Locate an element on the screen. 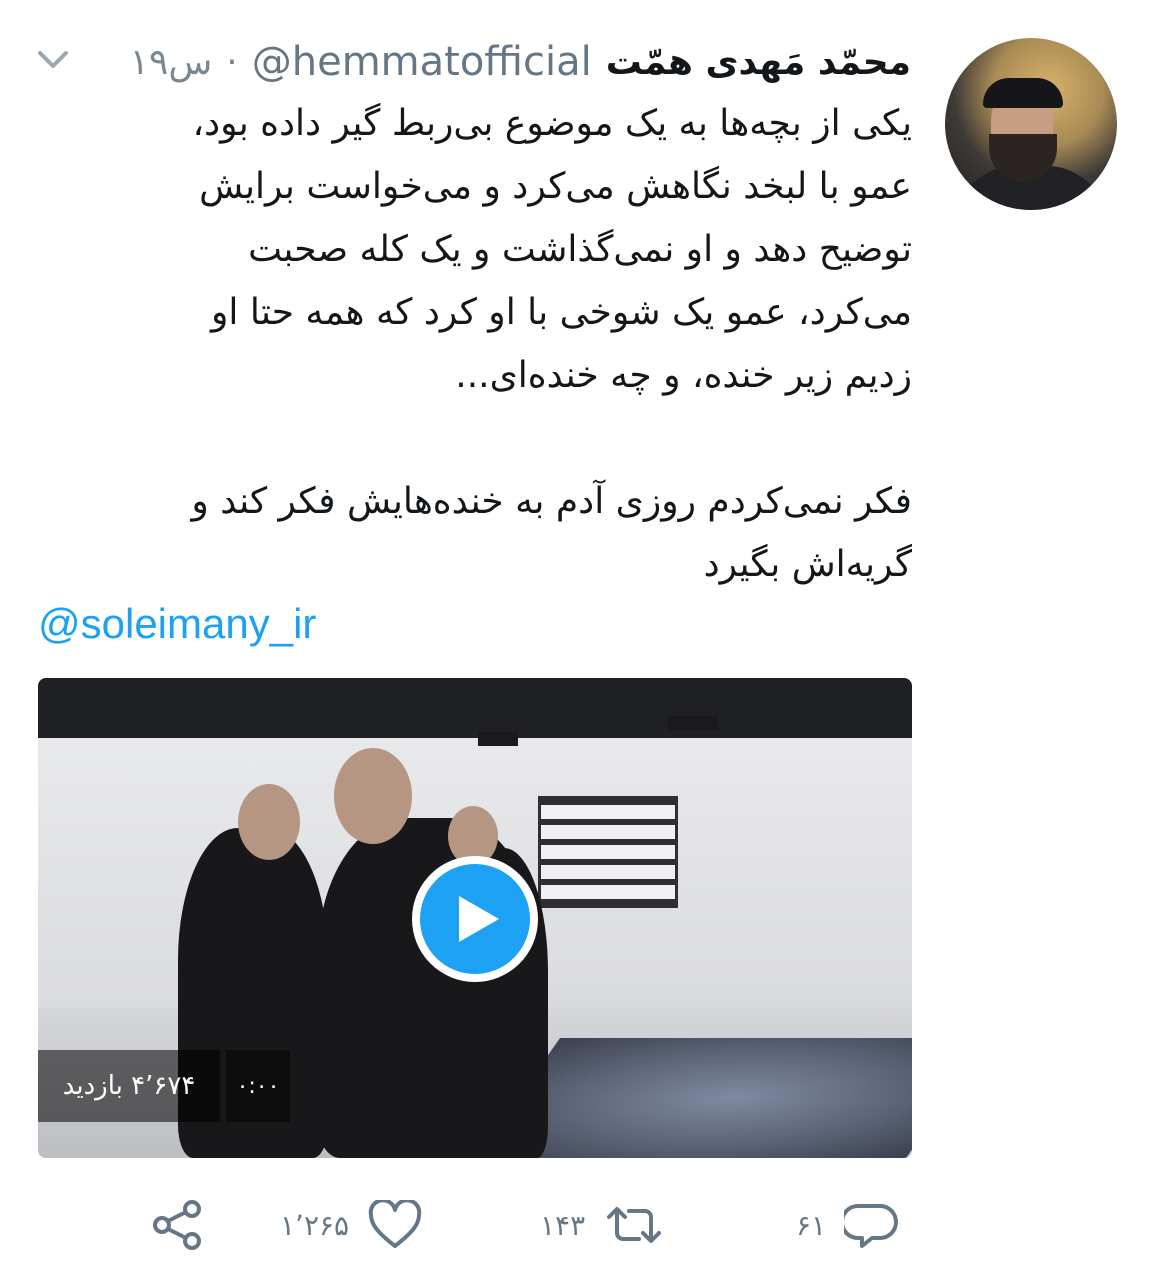  view-count-badge: ۴٬۶۷۴ بازدید is located at coordinates (129, 1086).